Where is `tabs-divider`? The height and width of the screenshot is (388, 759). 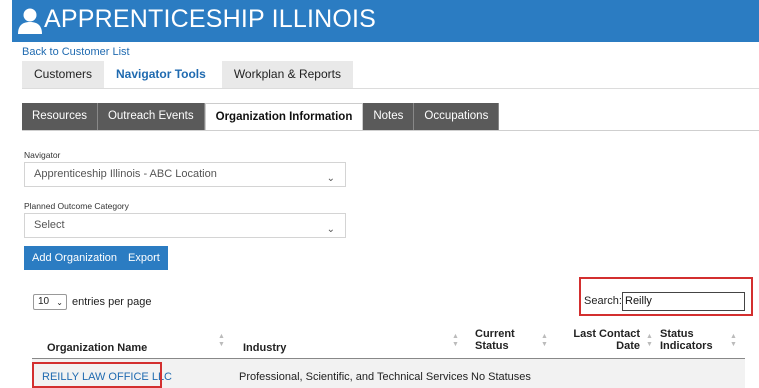
tabs-divider is located at coordinates (390, 88).